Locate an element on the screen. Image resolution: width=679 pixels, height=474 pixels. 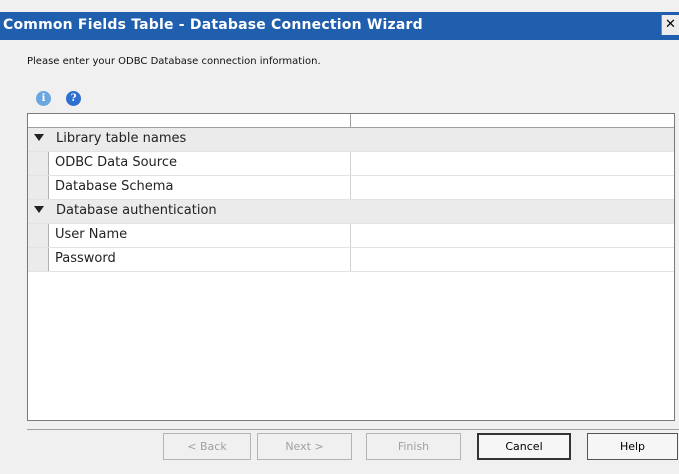
close-button: ✕ is located at coordinates (670, 25).